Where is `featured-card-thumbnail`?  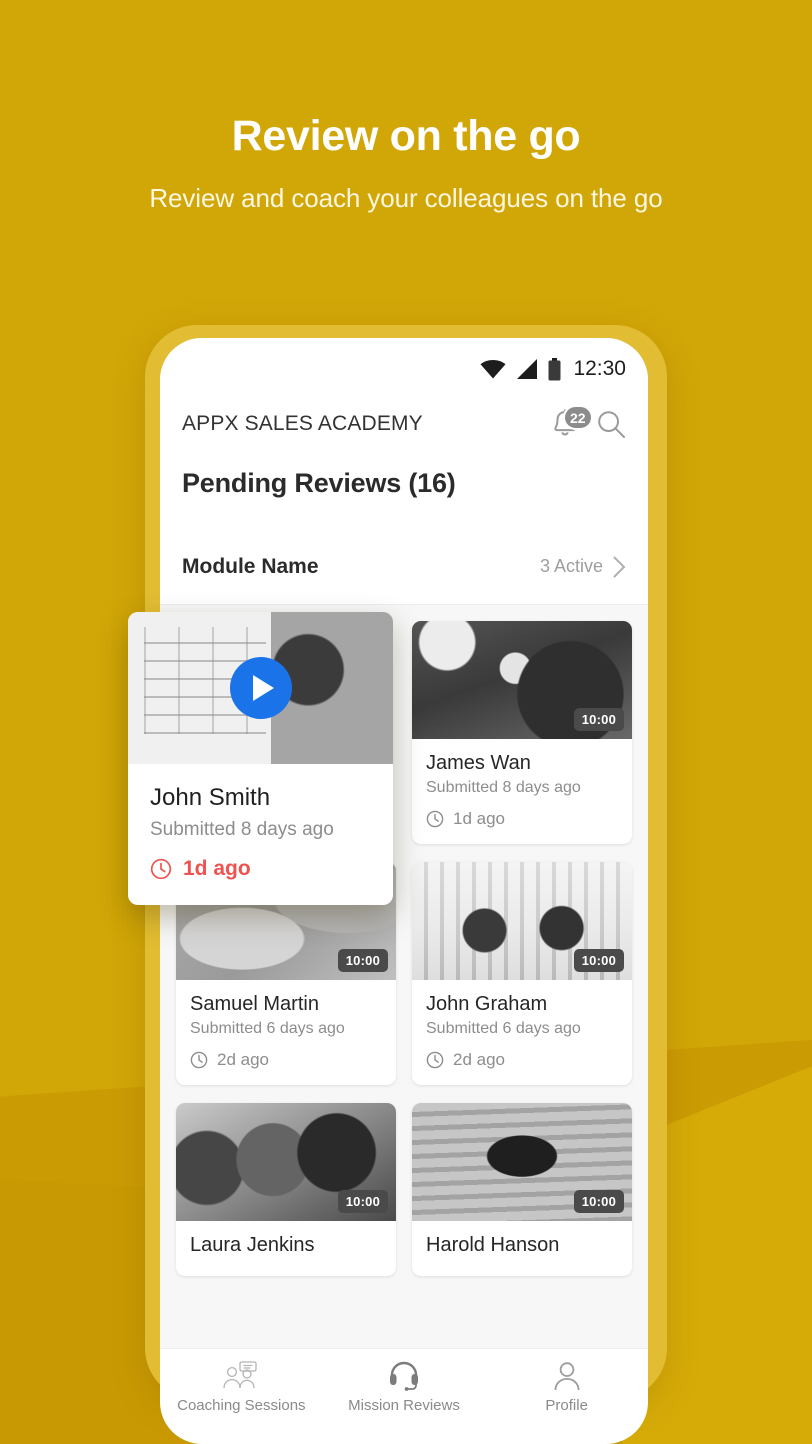
featured-card-thumbnail is located at coordinates (260, 688).